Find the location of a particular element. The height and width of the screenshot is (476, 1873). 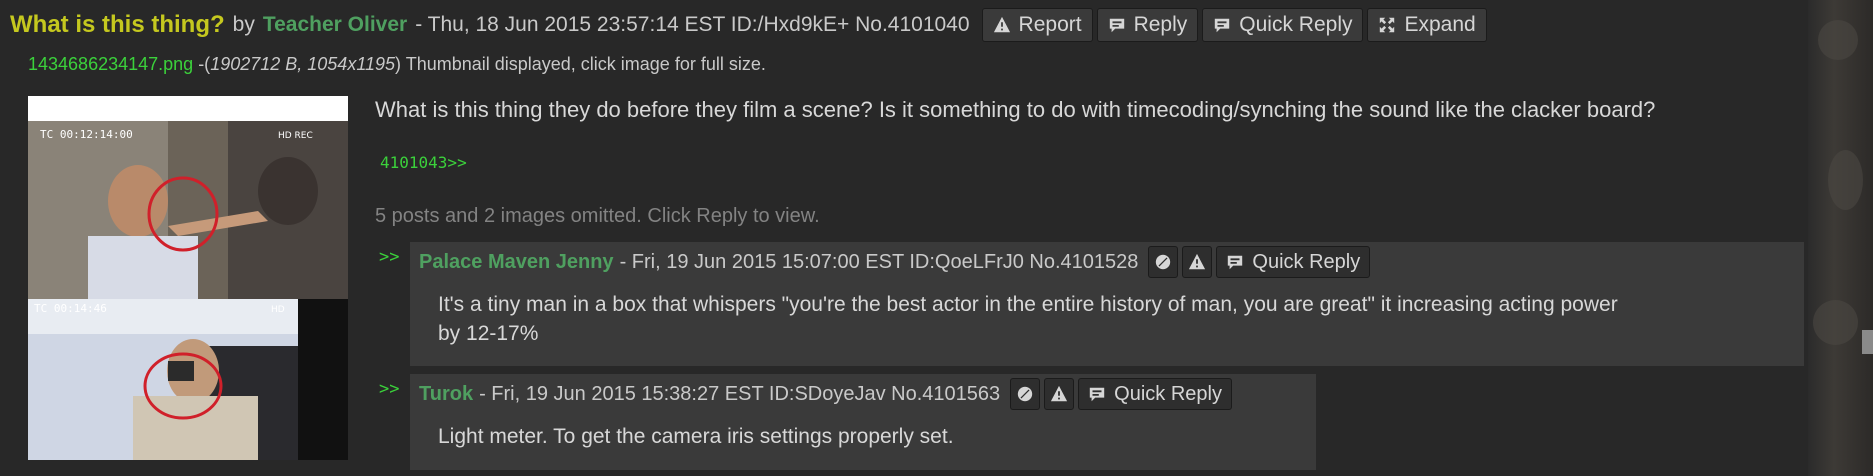

report-label: Report is located at coordinates (1050, 24).